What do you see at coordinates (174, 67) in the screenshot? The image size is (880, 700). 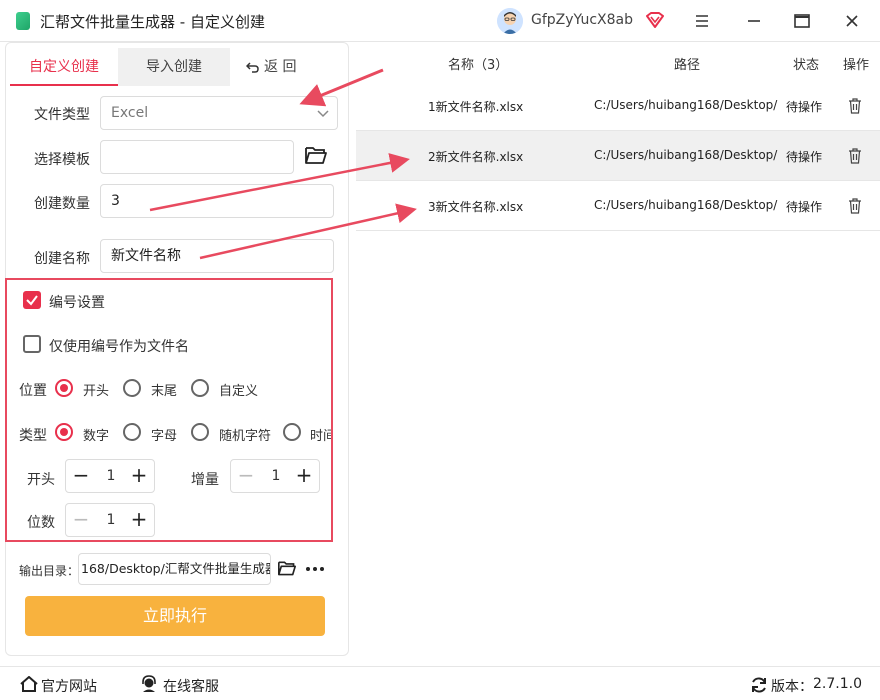 I see `tab-import-create: 导入创建` at bounding box center [174, 67].